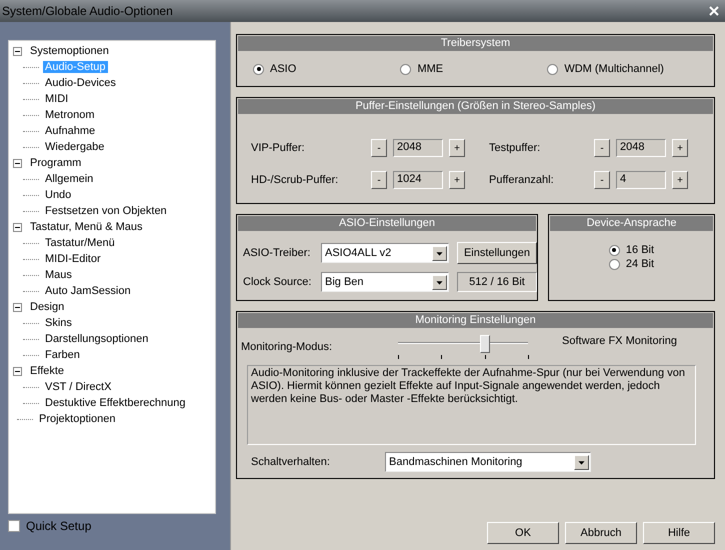 The height and width of the screenshot is (550, 725). I want to click on tree-item: Audio-Devices, so click(80, 83).